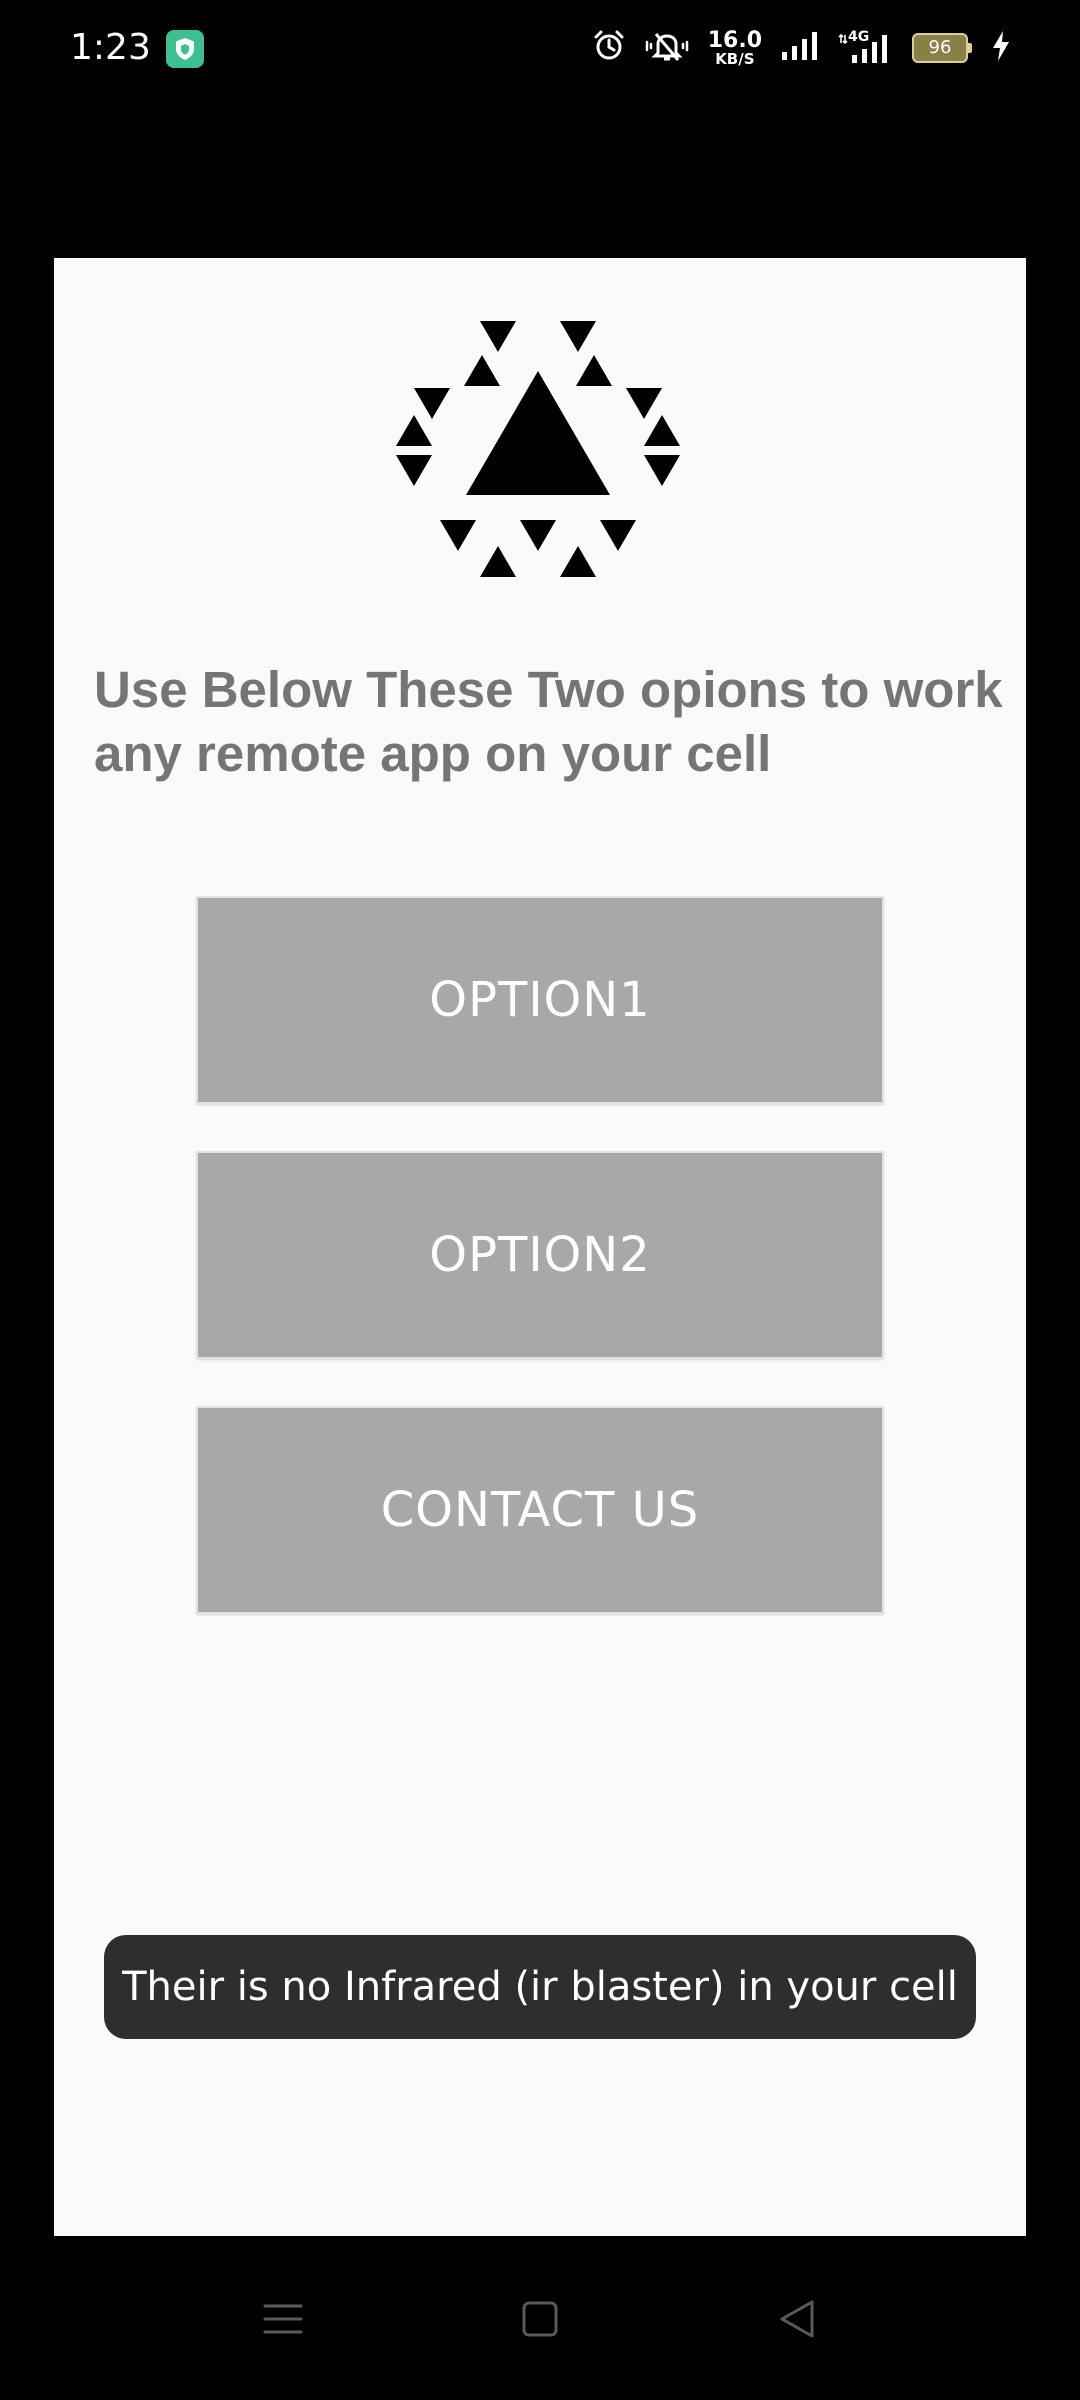  I want to click on status-bar: 1:23 16.0 KB/S 4G 96, so click(540, 48).